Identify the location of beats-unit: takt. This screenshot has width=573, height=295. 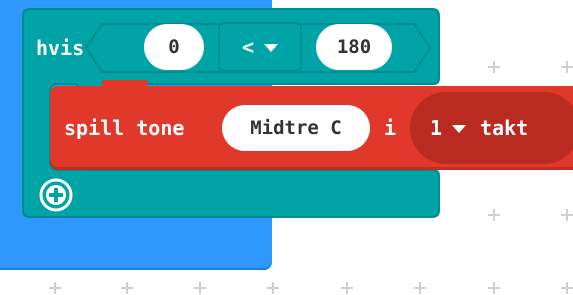
(504, 128).